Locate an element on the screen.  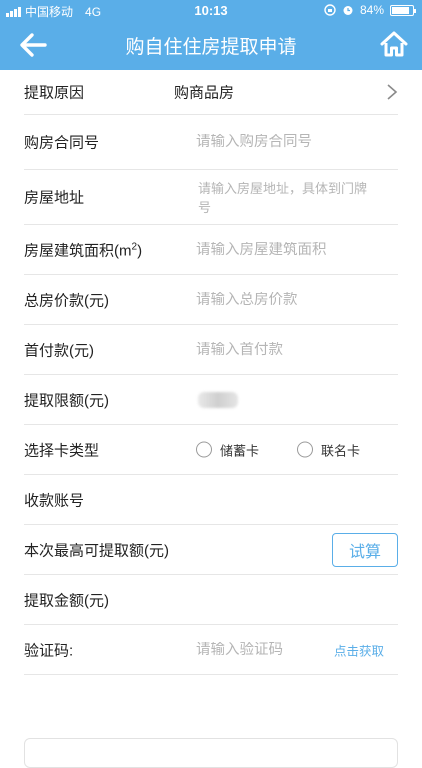
area-input is located at coordinates (286, 249).